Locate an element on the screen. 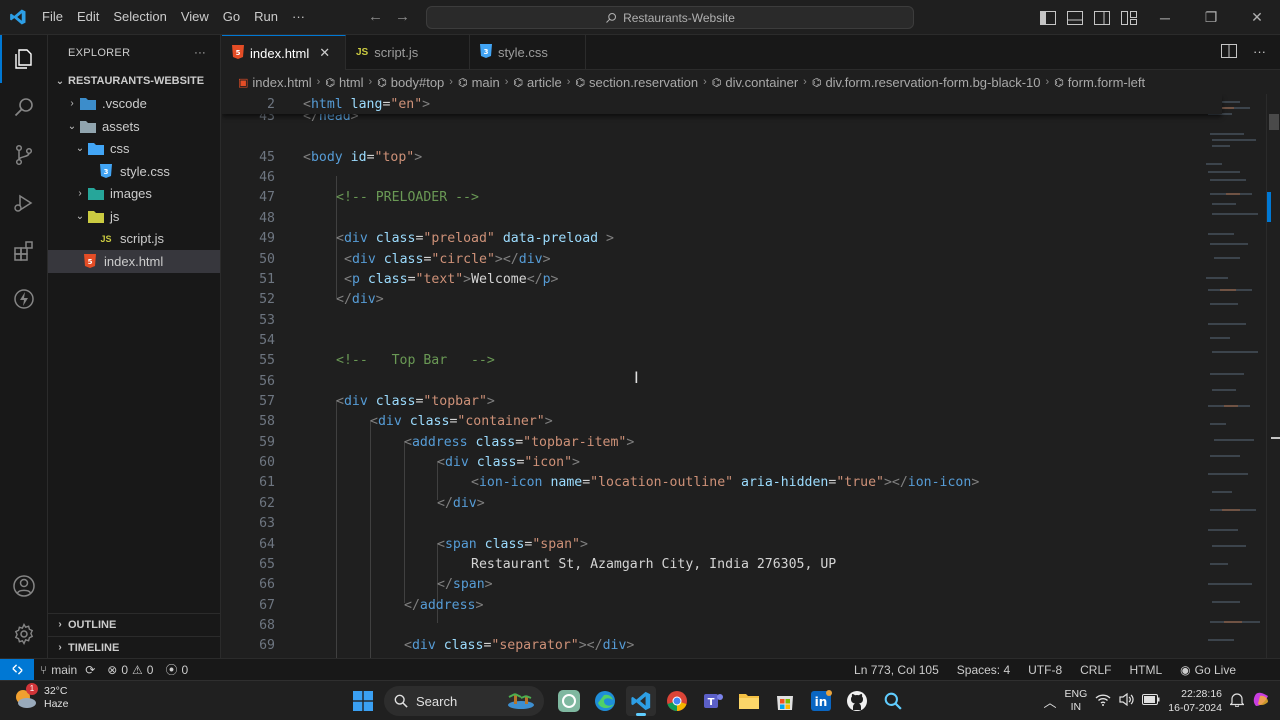 The height and width of the screenshot is (720, 1280). minimize-icon: ─ is located at coordinates (1165, 17).